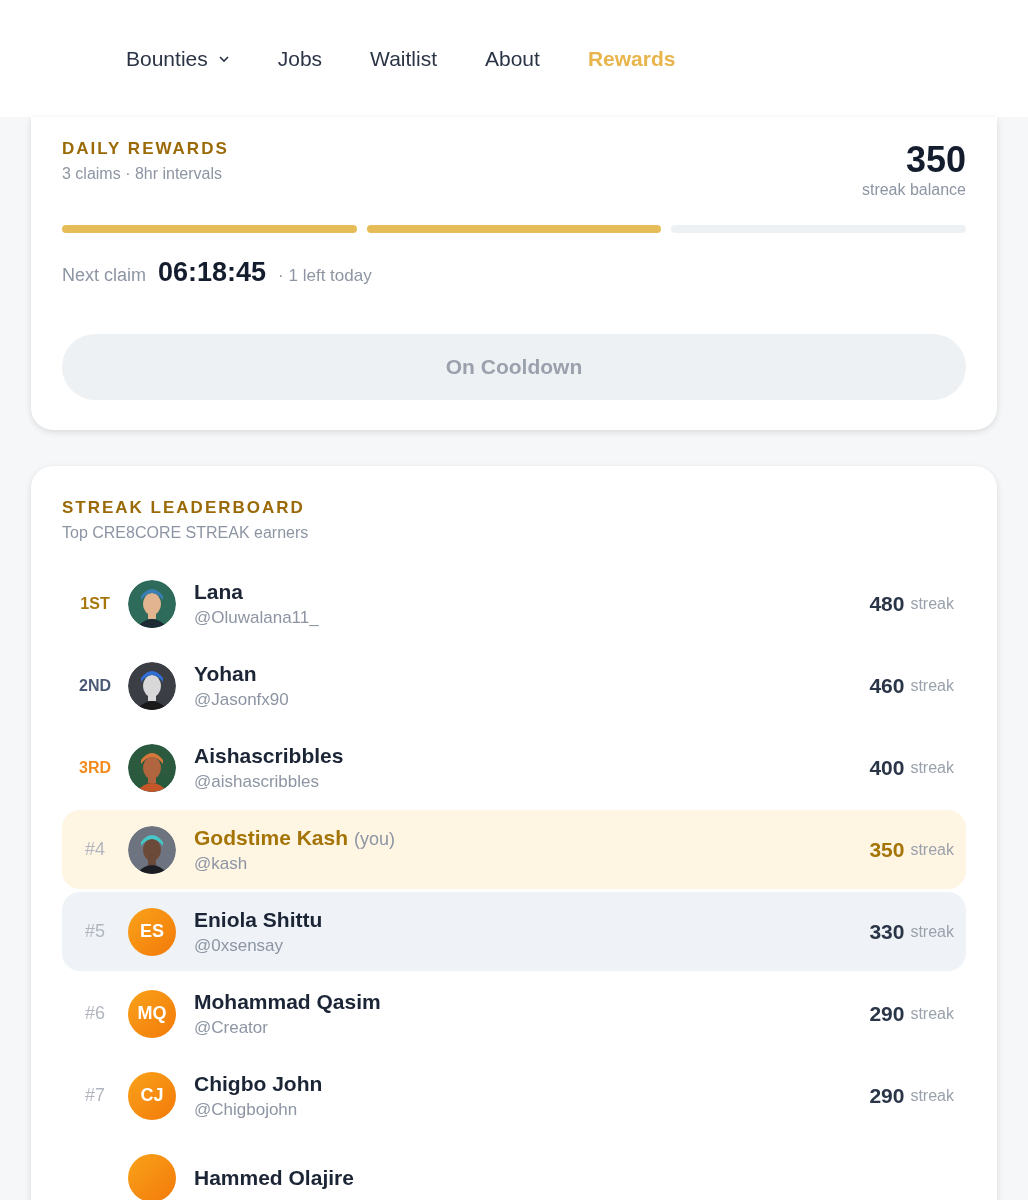 This screenshot has width=1028, height=1200. I want to click on avatar-initials, so click(152, 1176).